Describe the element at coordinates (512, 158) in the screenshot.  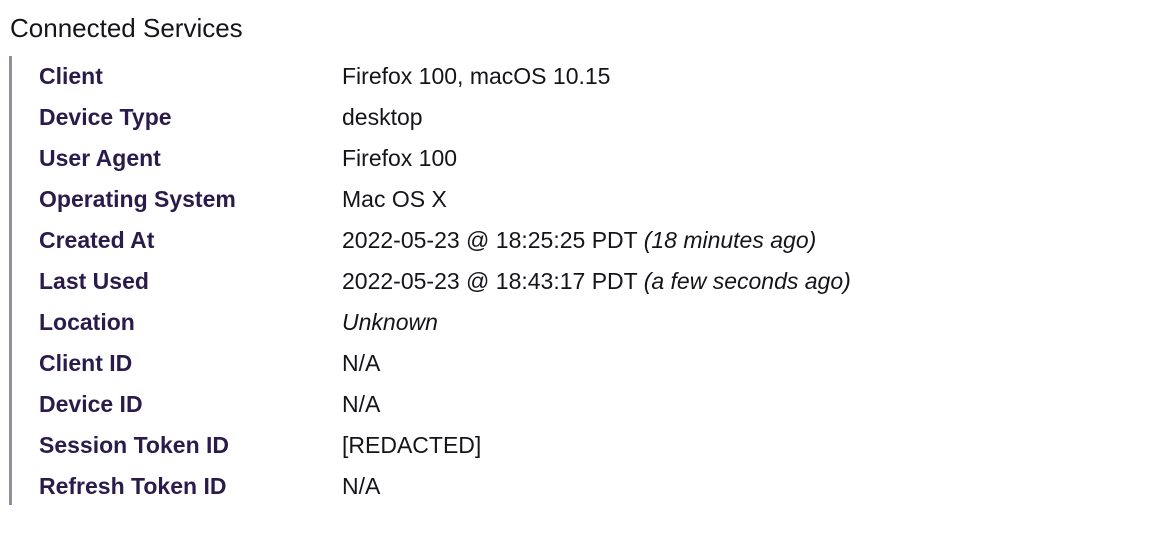
I see `detail-row-user-agent: User Agent Firefox 100` at that location.